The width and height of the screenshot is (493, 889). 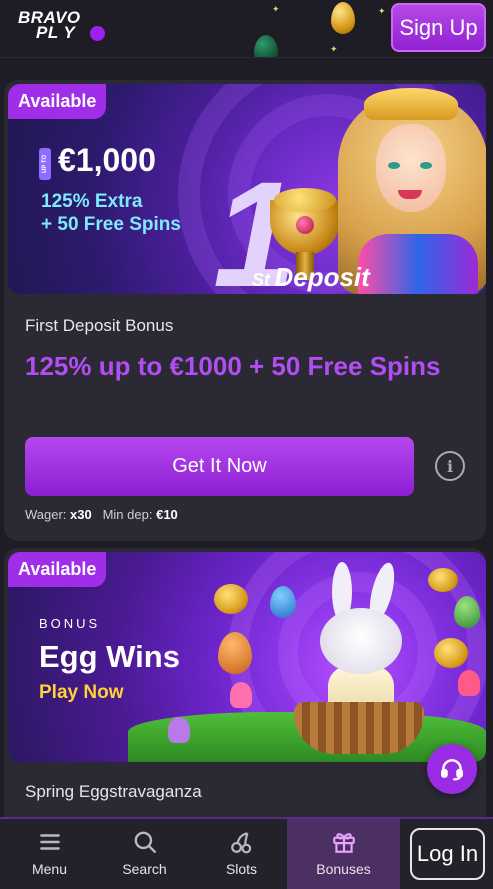 I want to click on min-dep-value: €10, so click(x=167, y=514).